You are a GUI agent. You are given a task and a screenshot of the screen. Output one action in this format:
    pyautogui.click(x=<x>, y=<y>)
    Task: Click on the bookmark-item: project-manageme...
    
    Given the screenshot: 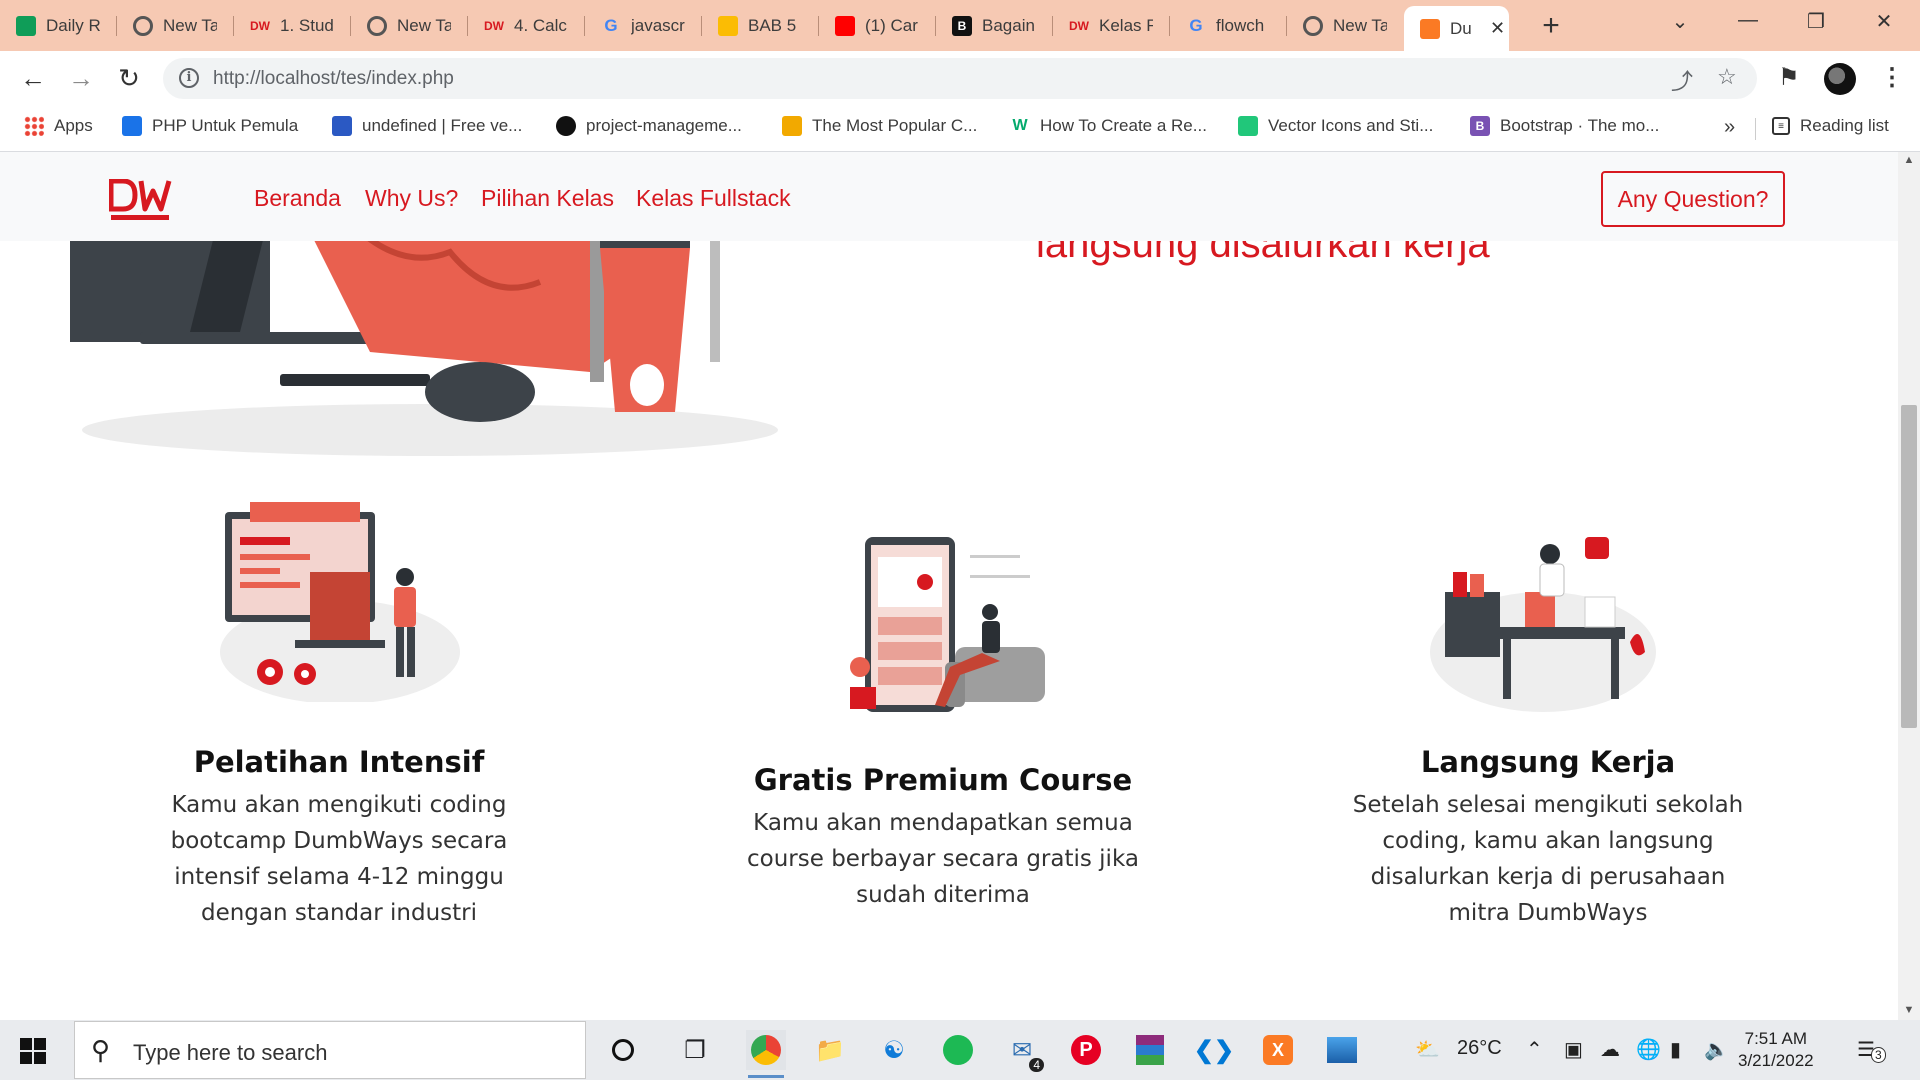 What is the action you would take?
    pyautogui.click(x=649, y=126)
    